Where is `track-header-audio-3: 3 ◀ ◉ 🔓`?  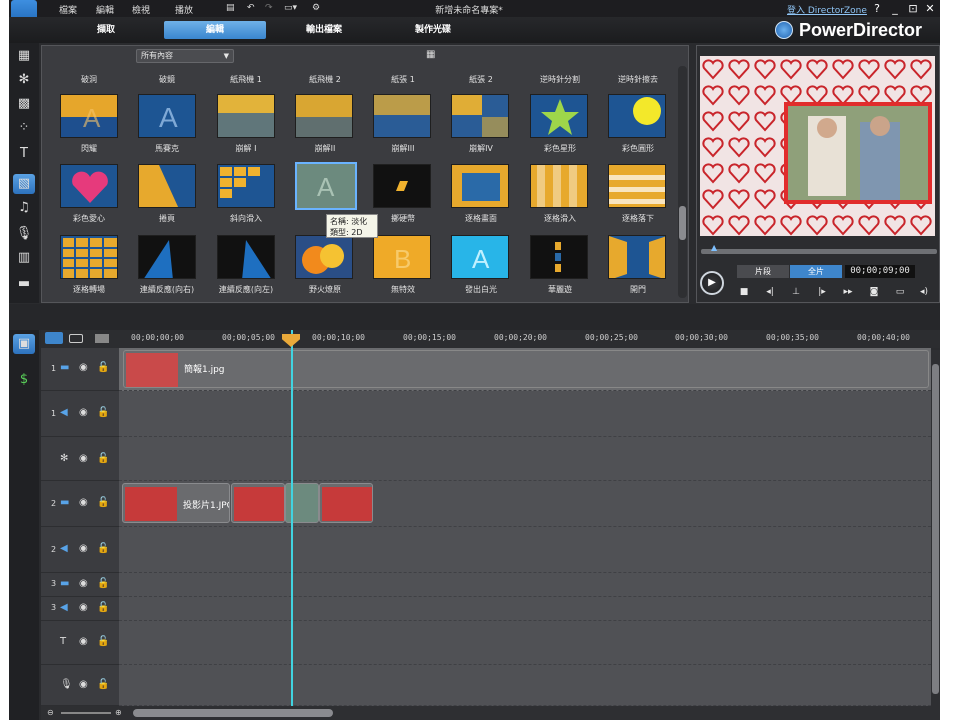 track-header-audio-3: 3 ◀ ◉ 🔓 is located at coordinates (80, 609).